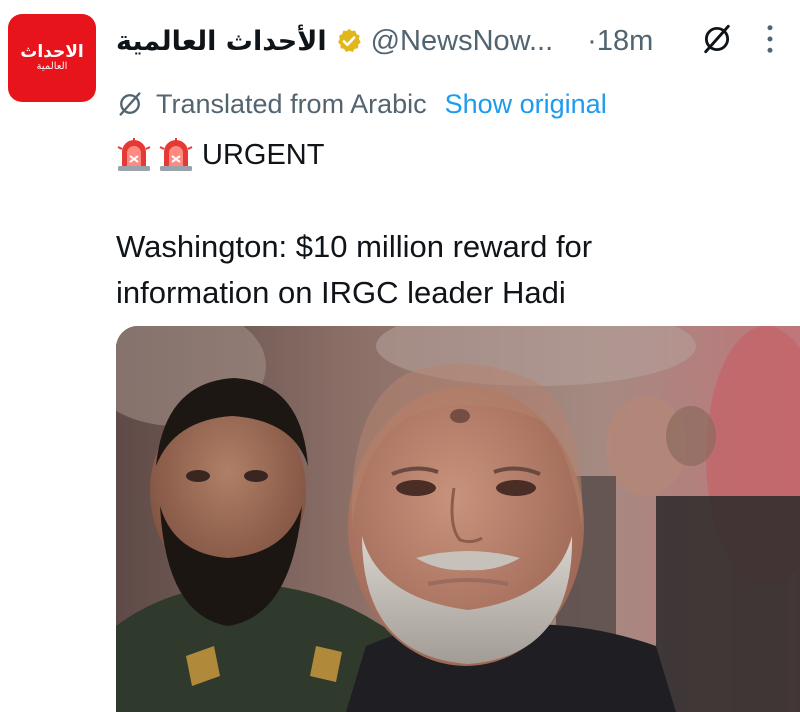 The height and width of the screenshot is (712, 800). Describe the element at coordinates (770, 39) in the screenshot. I see `more-options-icon` at that location.